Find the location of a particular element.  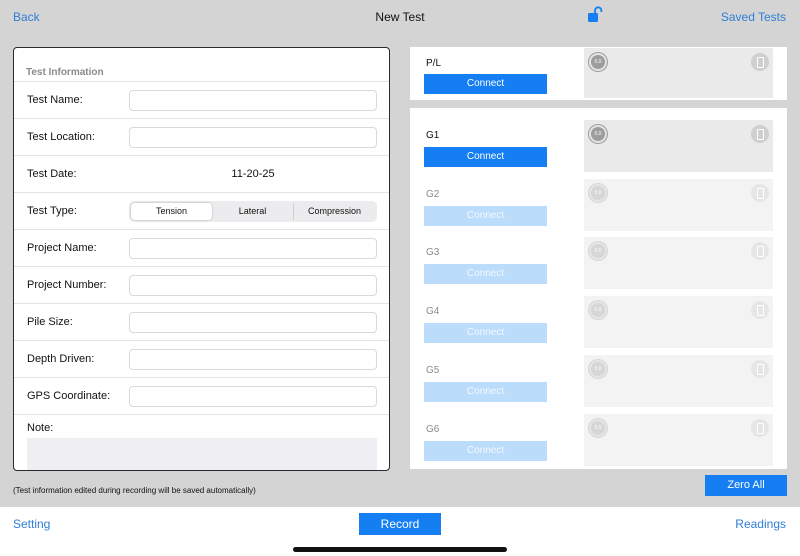

pl-gauge-panel: P/L Connect 0.0 is located at coordinates (598, 73).